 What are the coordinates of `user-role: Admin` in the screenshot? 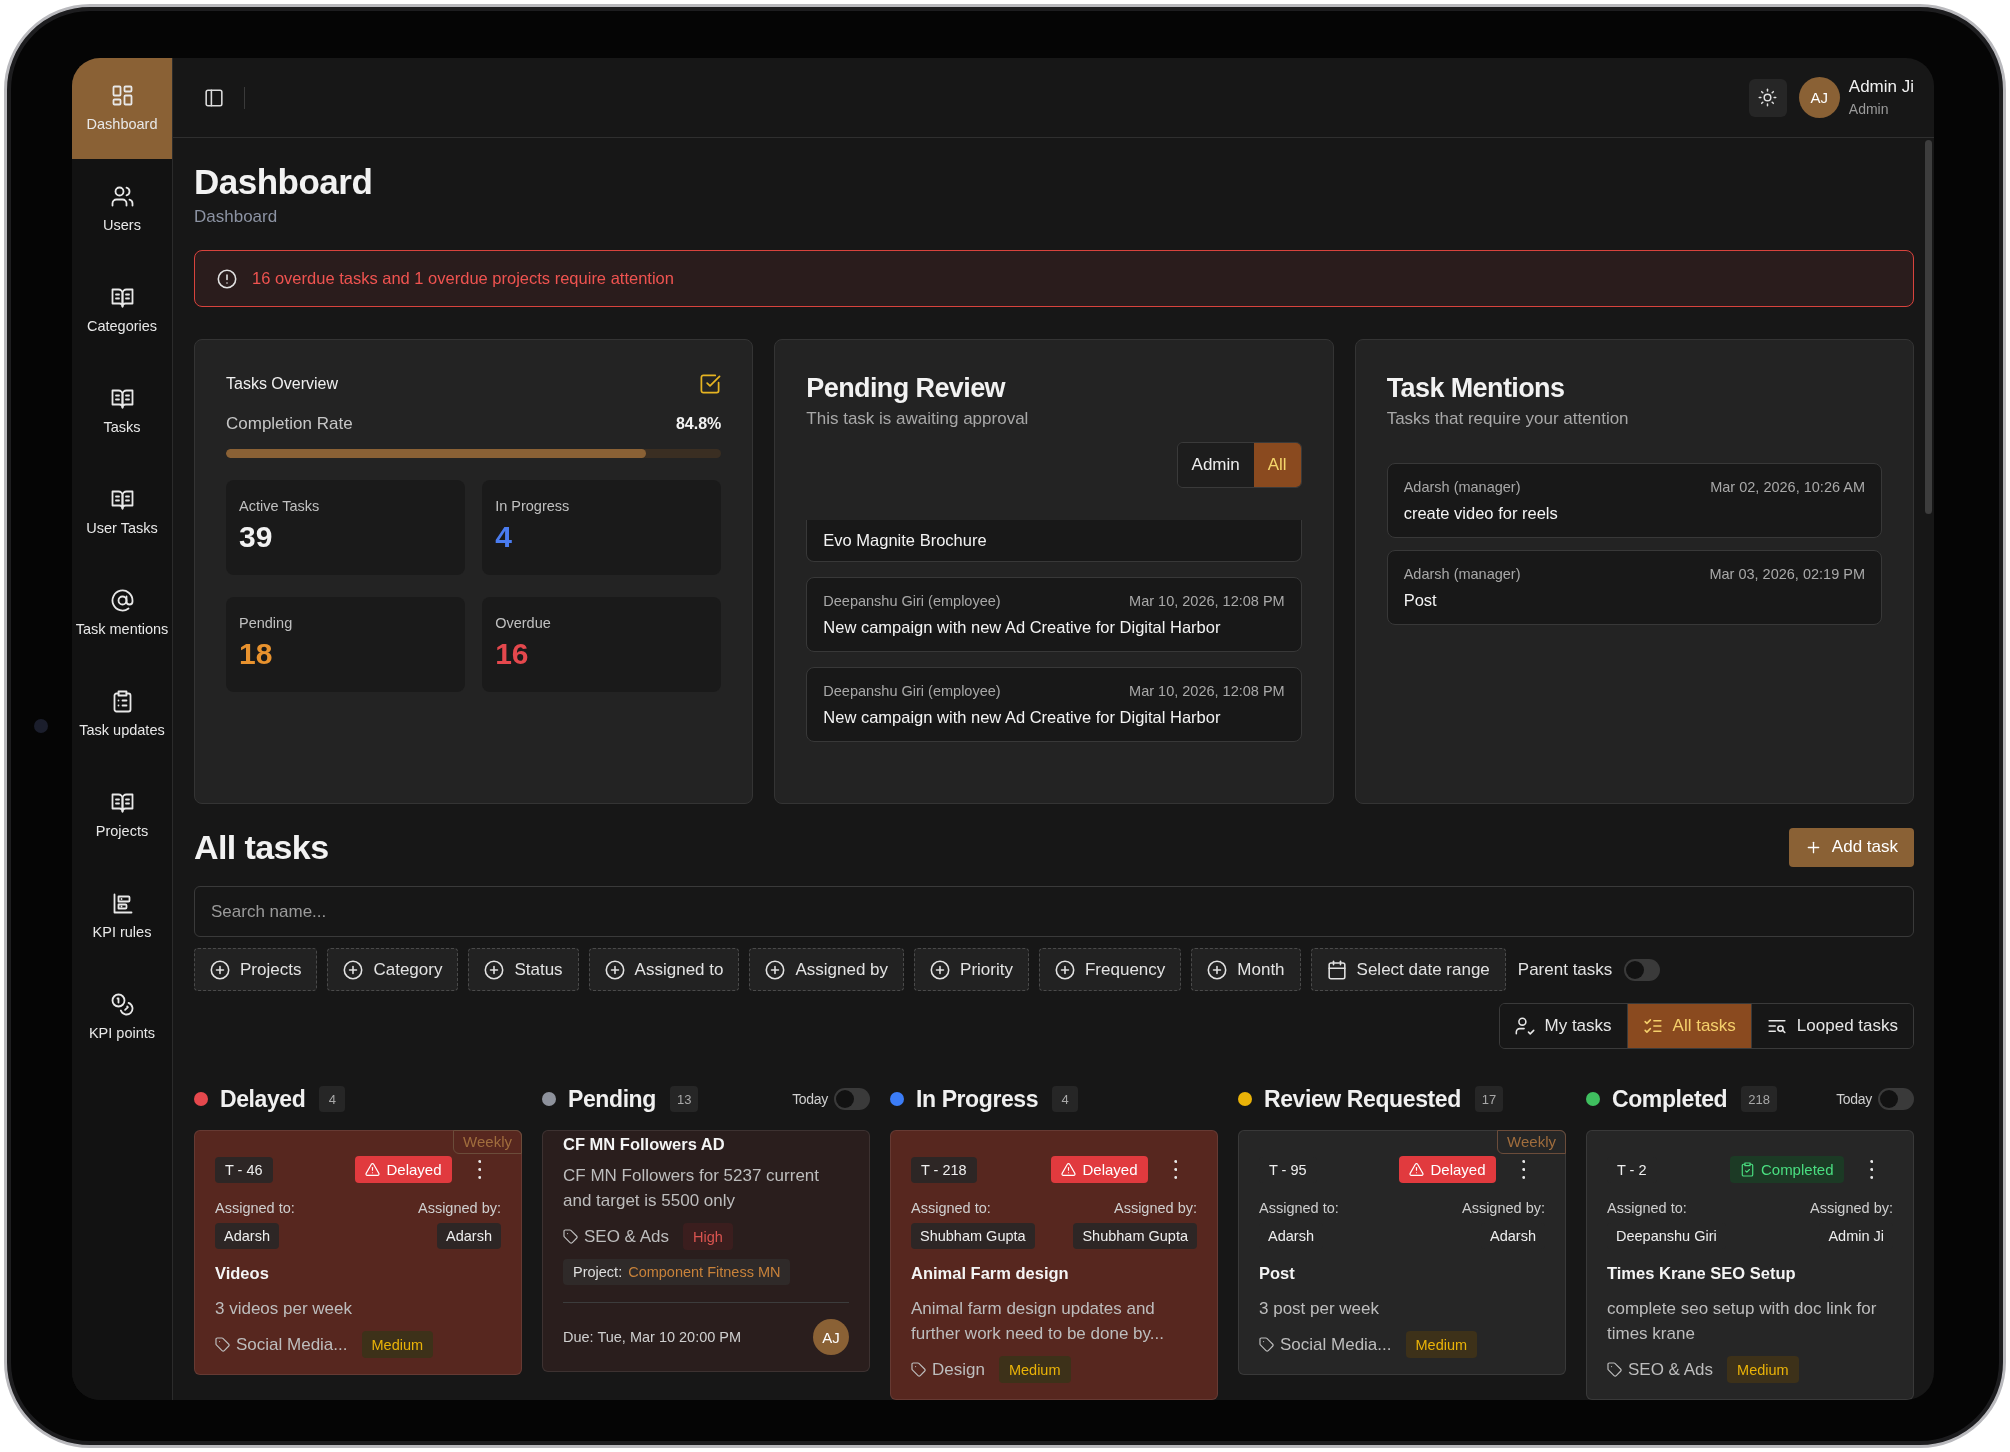 It's located at (1868, 109).